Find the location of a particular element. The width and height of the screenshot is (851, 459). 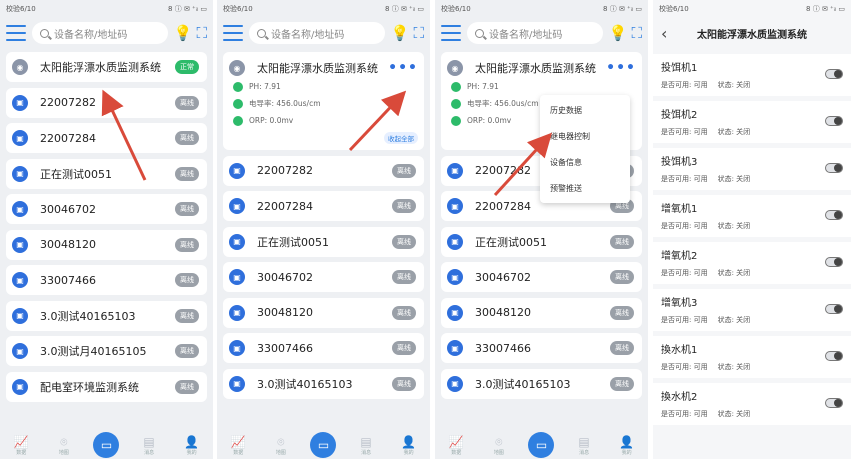

message-icon: ▤ is located at coordinates (366, 442).